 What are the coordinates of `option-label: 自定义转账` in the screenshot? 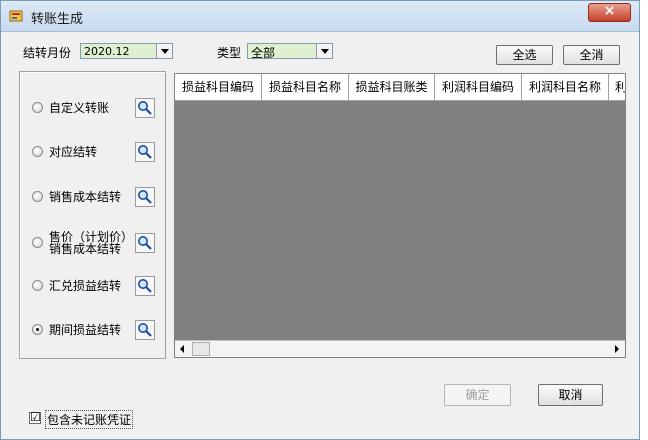 It's located at (79, 108).